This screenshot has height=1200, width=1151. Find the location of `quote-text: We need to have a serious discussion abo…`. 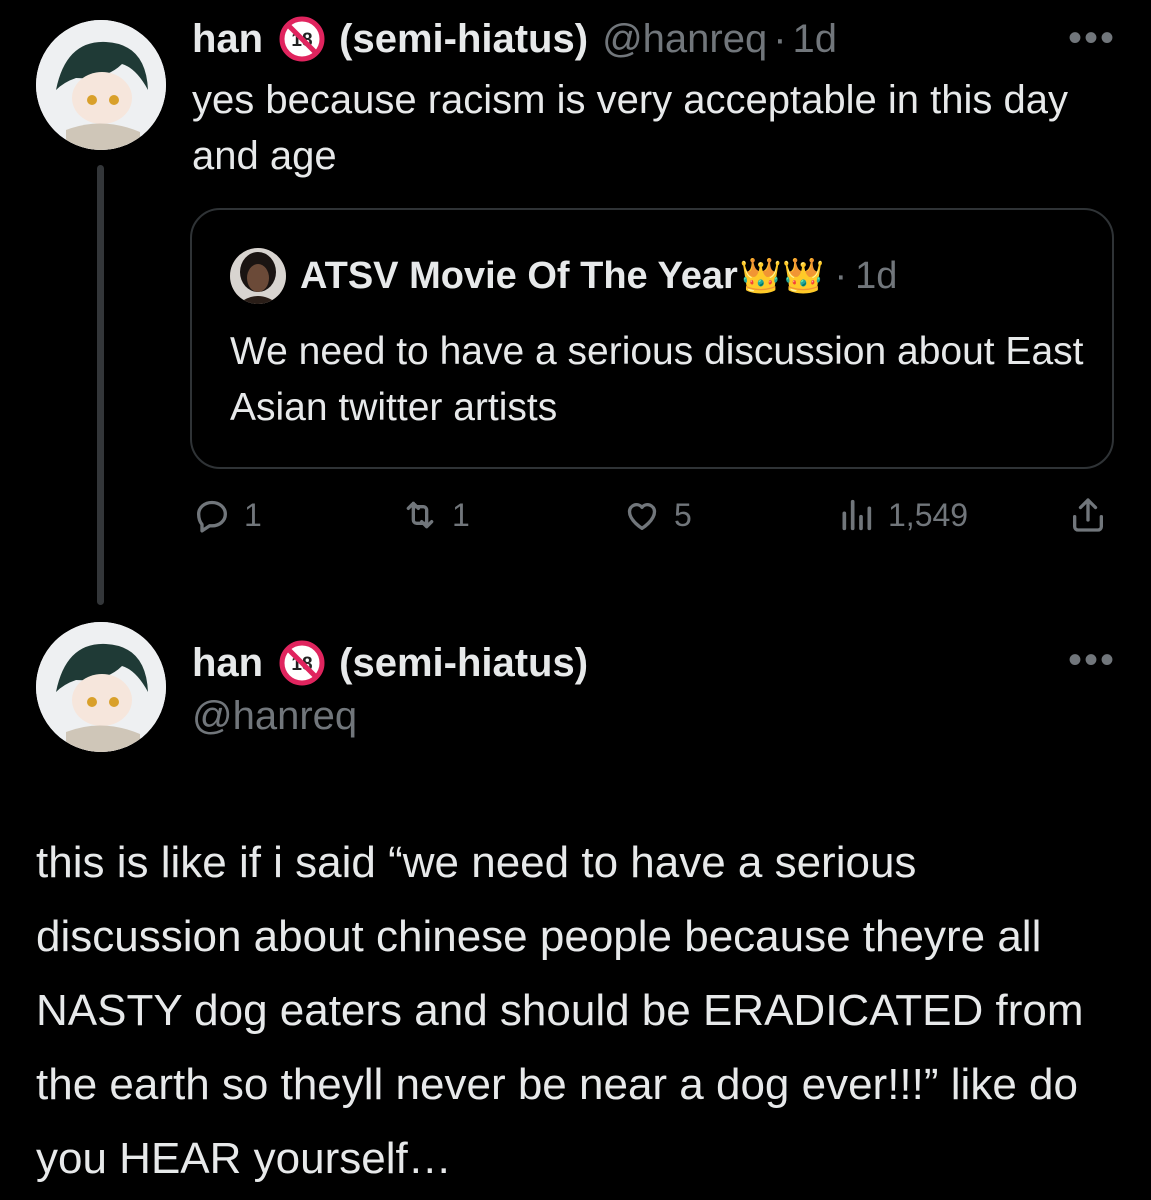

quote-text: We need to have a serious discussion abo… is located at coordinates (657, 379).